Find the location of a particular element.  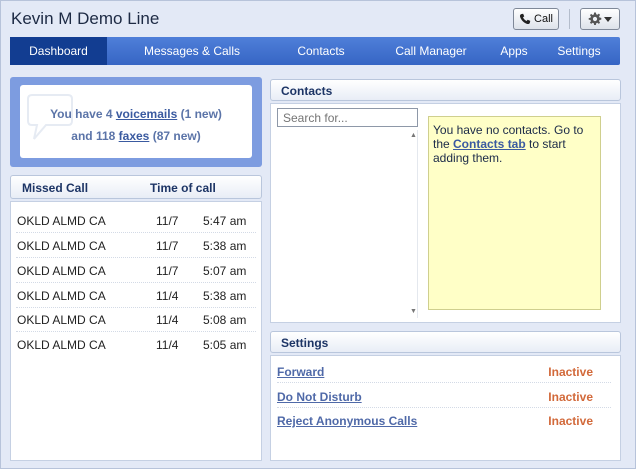

contacts-search-input is located at coordinates (347, 117).